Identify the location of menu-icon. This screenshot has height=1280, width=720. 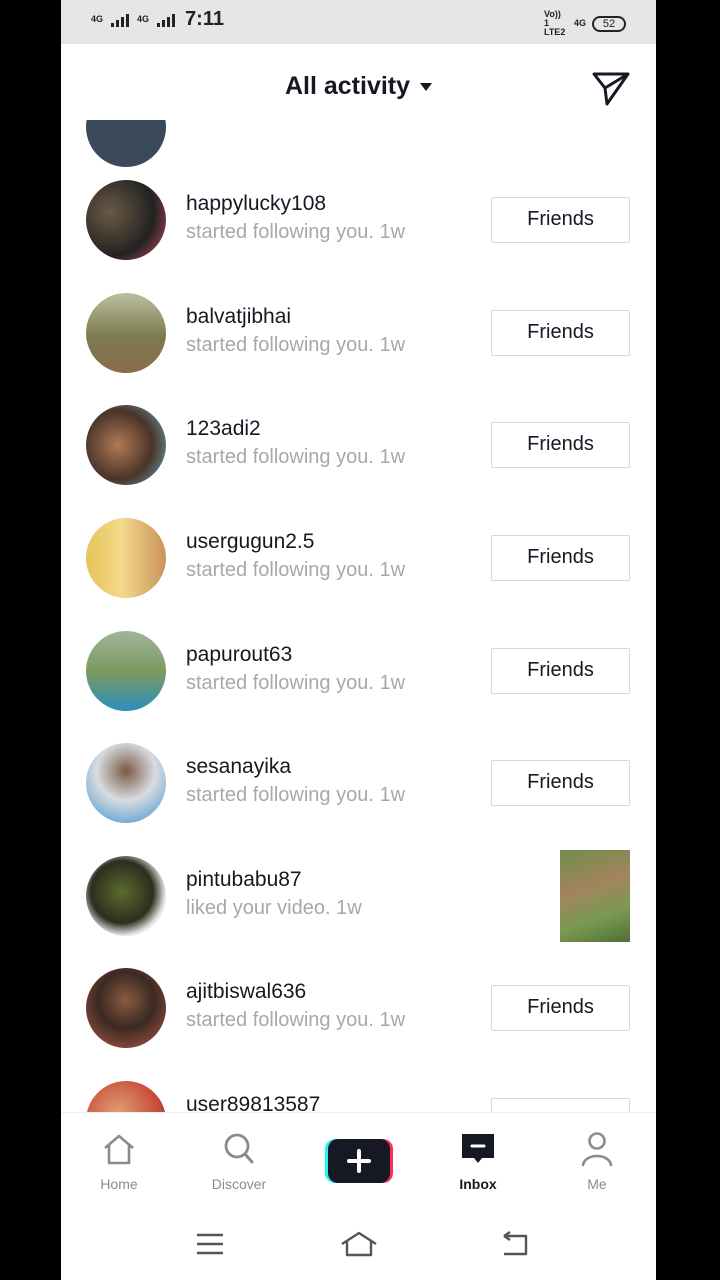
(210, 1244).